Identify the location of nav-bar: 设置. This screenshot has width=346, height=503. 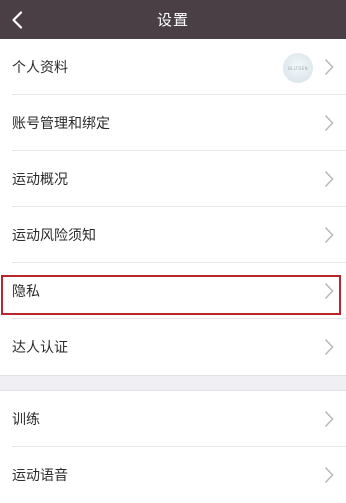
(173, 19).